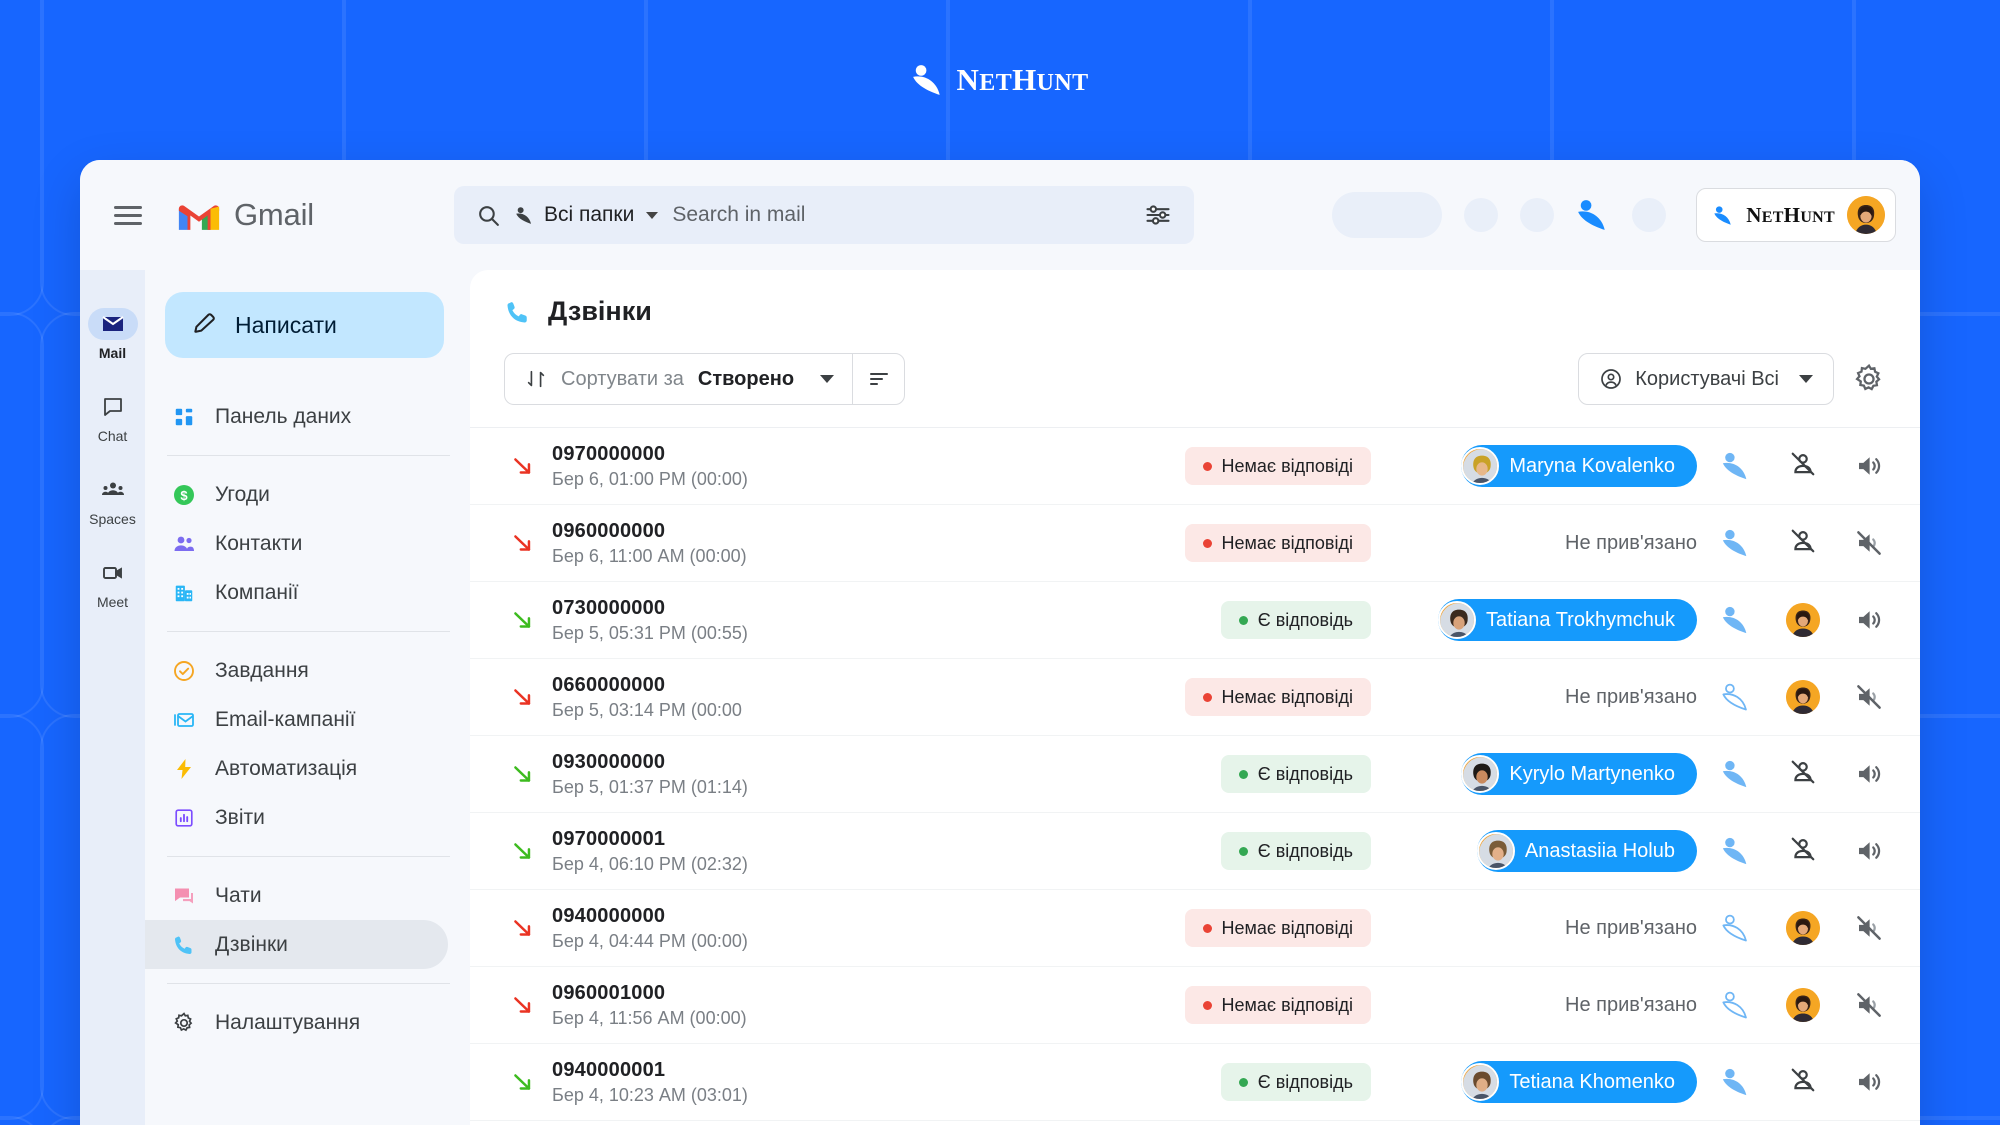 The height and width of the screenshot is (1125, 2000). Describe the element at coordinates (296, 416) in the screenshot. I see `sidebar-item-dashboard: Панель даних` at that location.